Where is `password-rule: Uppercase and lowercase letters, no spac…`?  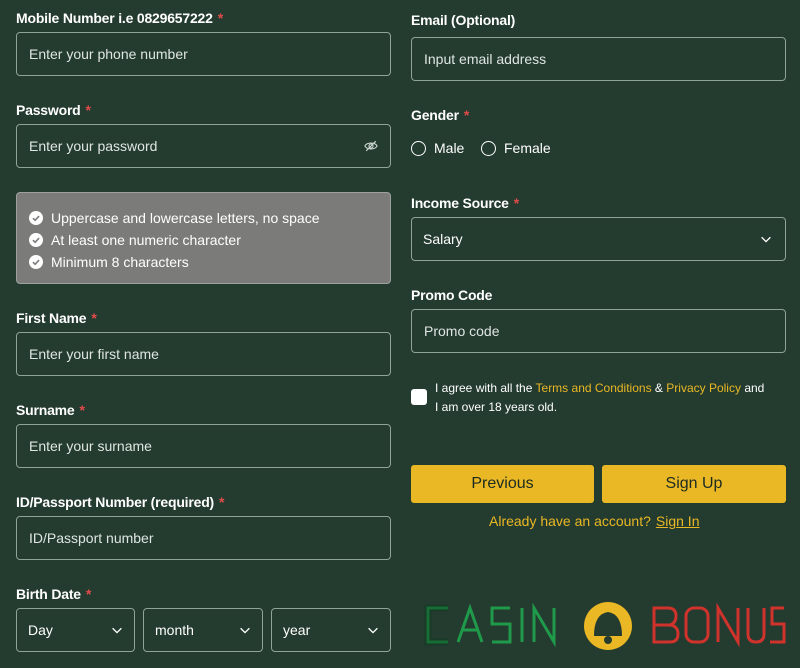 password-rule: Uppercase and lowercase letters, no spac… is located at coordinates (203, 218).